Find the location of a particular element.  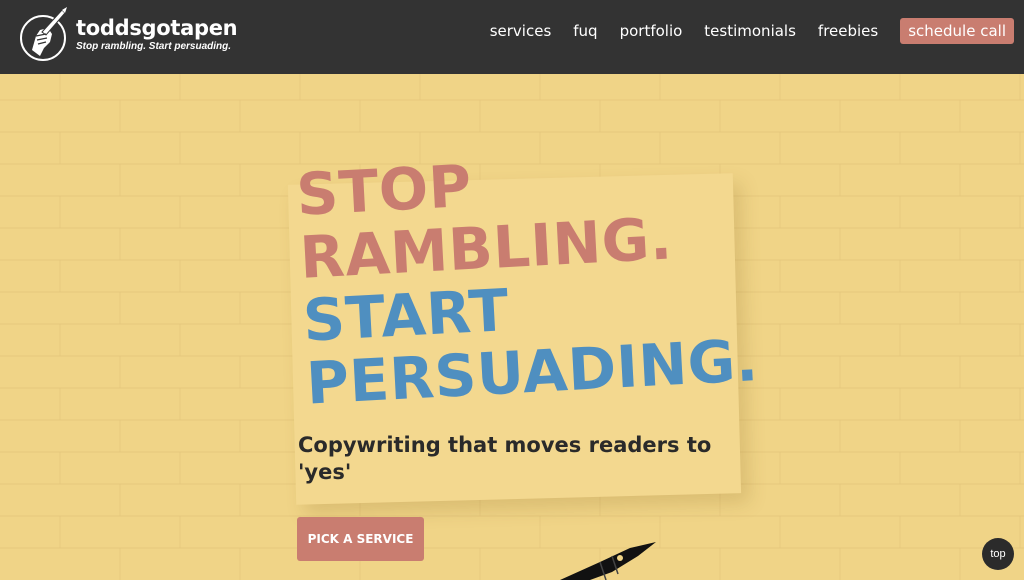

nav-link-services: services is located at coordinates (521, 31).